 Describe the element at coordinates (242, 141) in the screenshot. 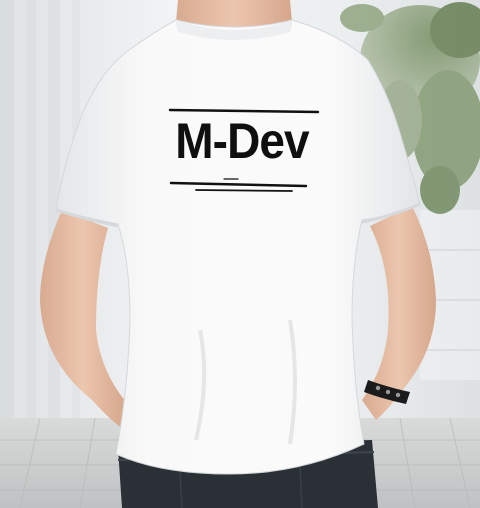

I see `shirt-print-text: M-Dev` at that location.